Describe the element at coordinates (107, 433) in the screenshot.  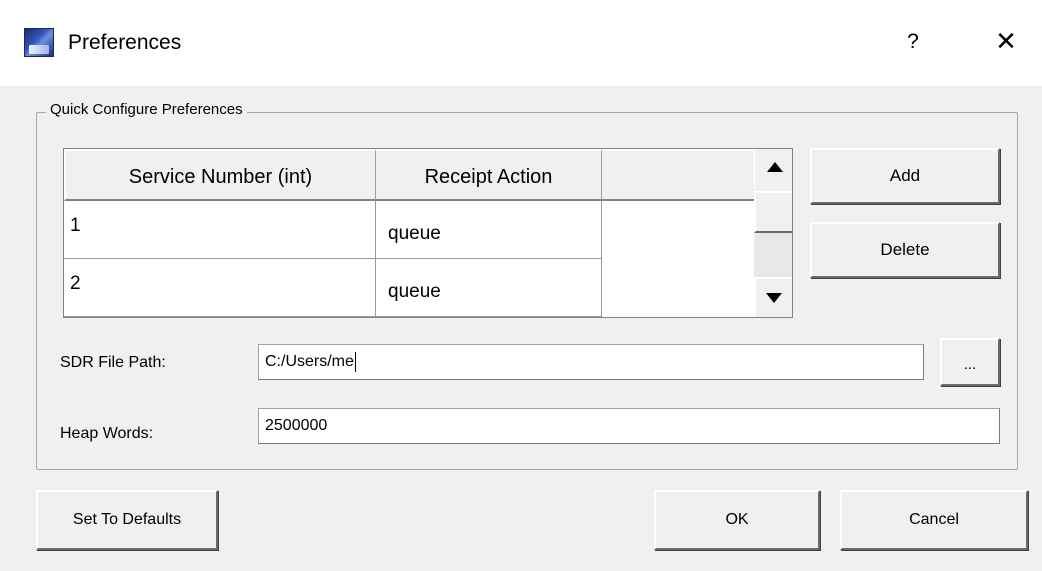
I see `heap-words-label: Heap Words:` at that location.